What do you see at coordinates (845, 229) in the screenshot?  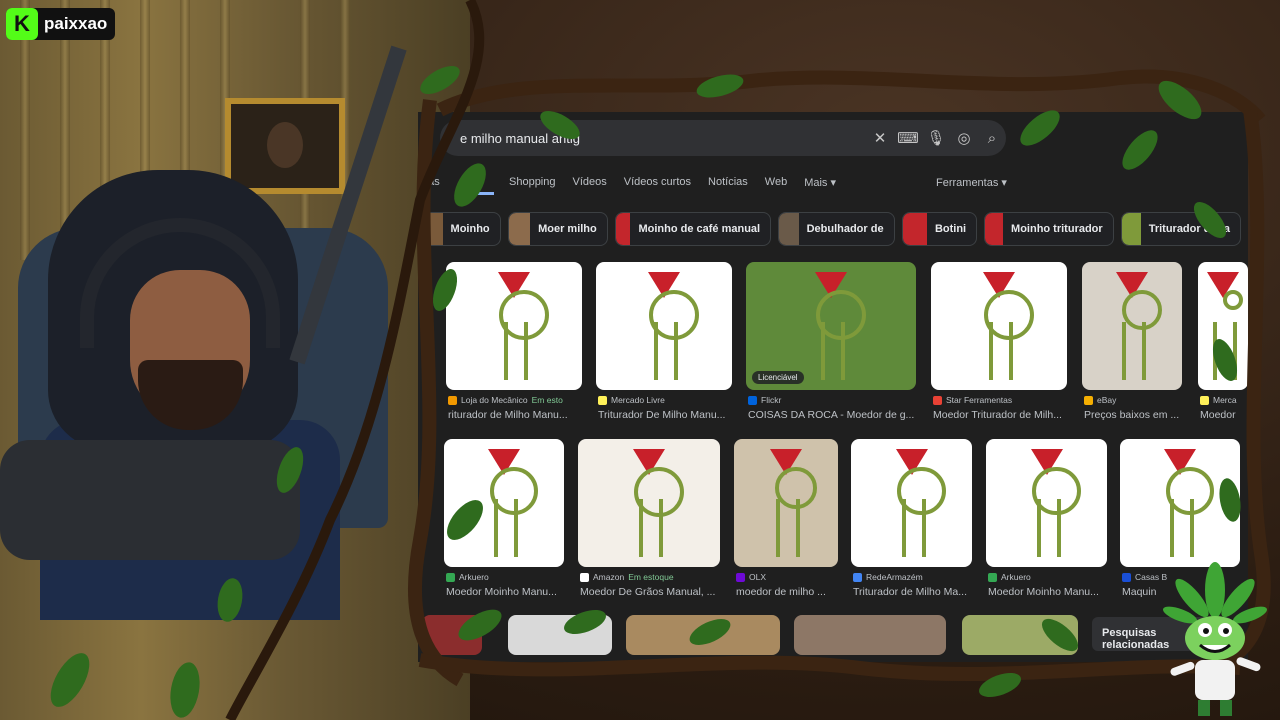 I see `chip-label: Debulhador de` at bounding box center [845, 229].